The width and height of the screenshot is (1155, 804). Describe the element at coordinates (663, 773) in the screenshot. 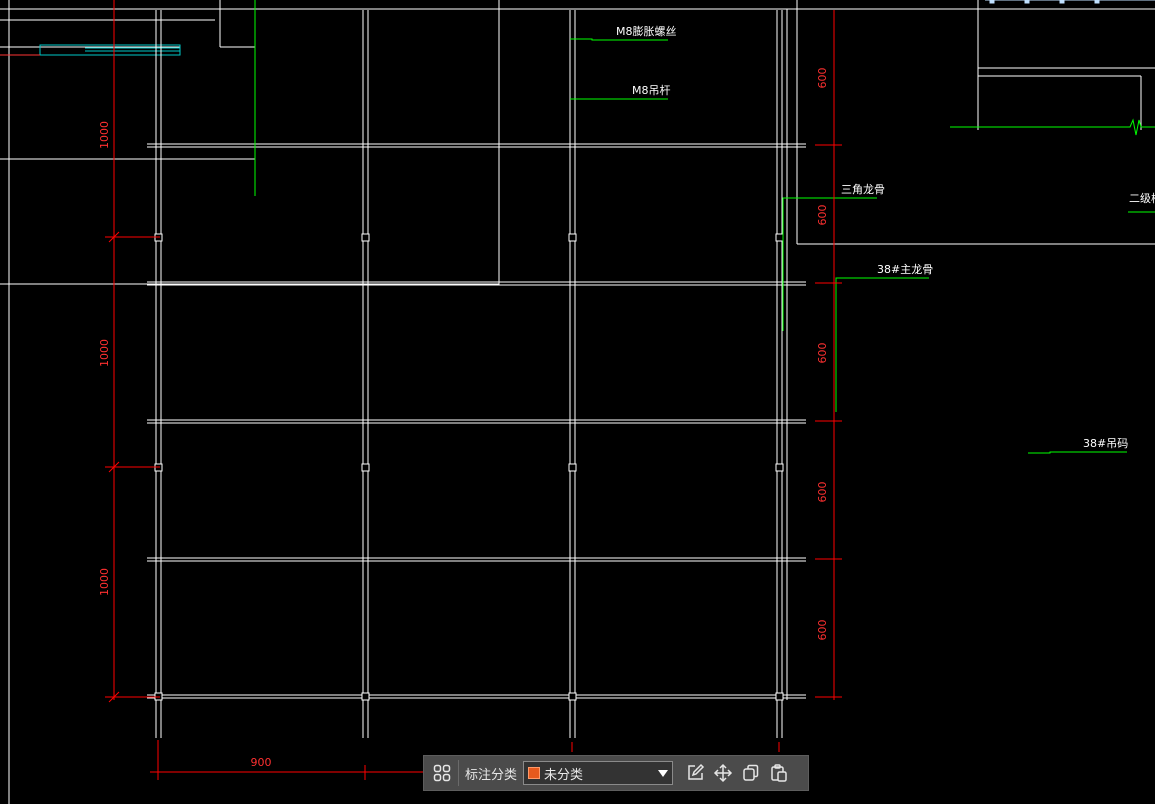

I see `chevron-down-icon` at that location.